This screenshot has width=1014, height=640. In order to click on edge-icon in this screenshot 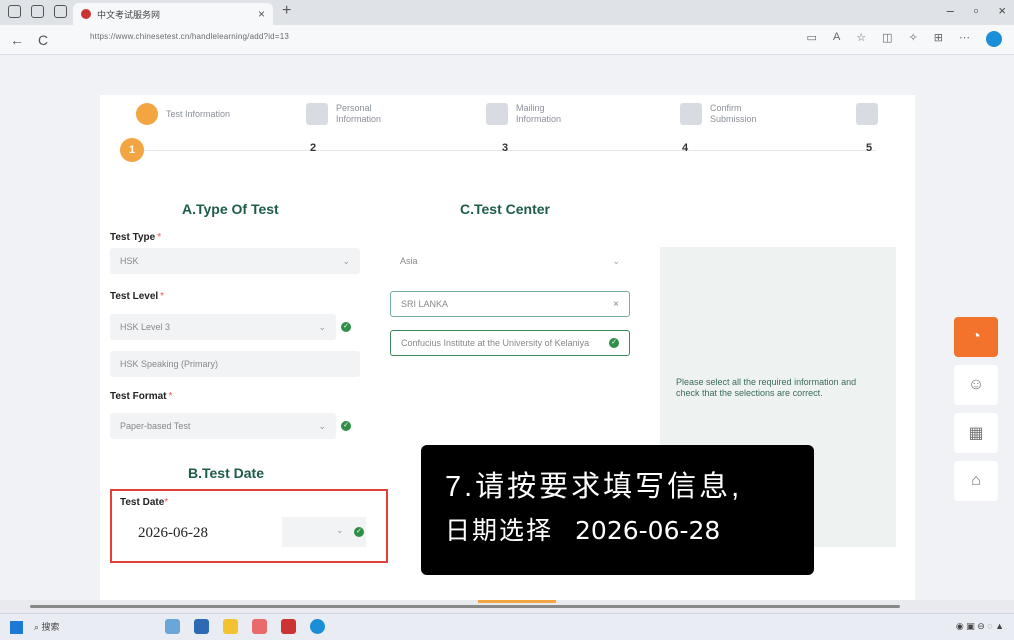, I will do `click(317, 626)`.